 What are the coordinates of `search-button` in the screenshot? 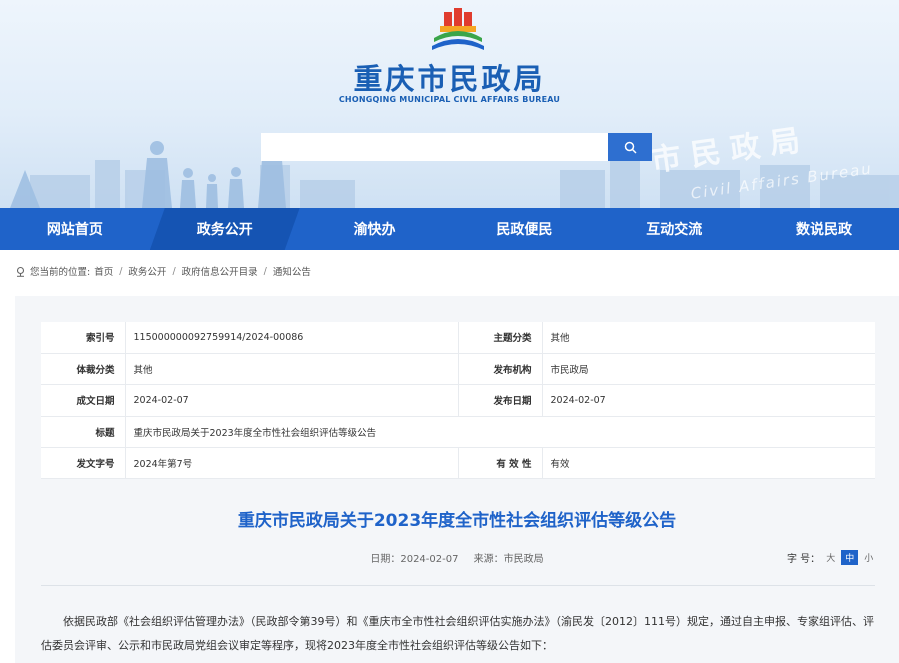 It's located at (630, 147).